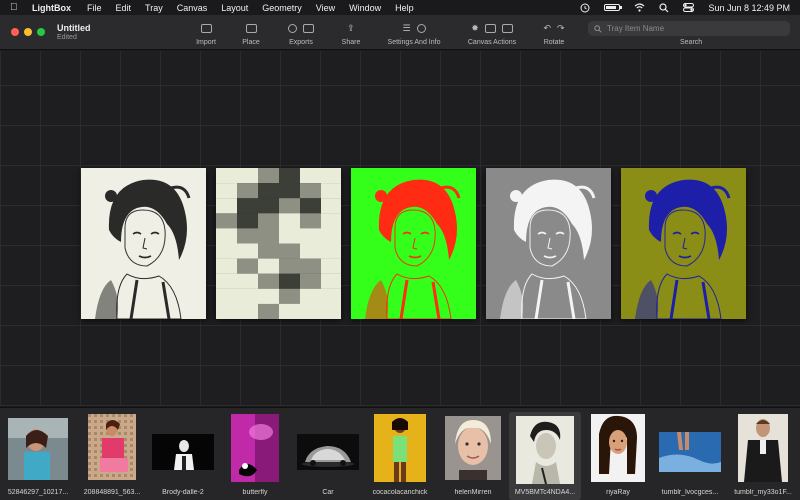  What do you see at coordinates (124, 8) in the screenshot?
I see `menu-edit: Edit` at bounding box center [124, 8].